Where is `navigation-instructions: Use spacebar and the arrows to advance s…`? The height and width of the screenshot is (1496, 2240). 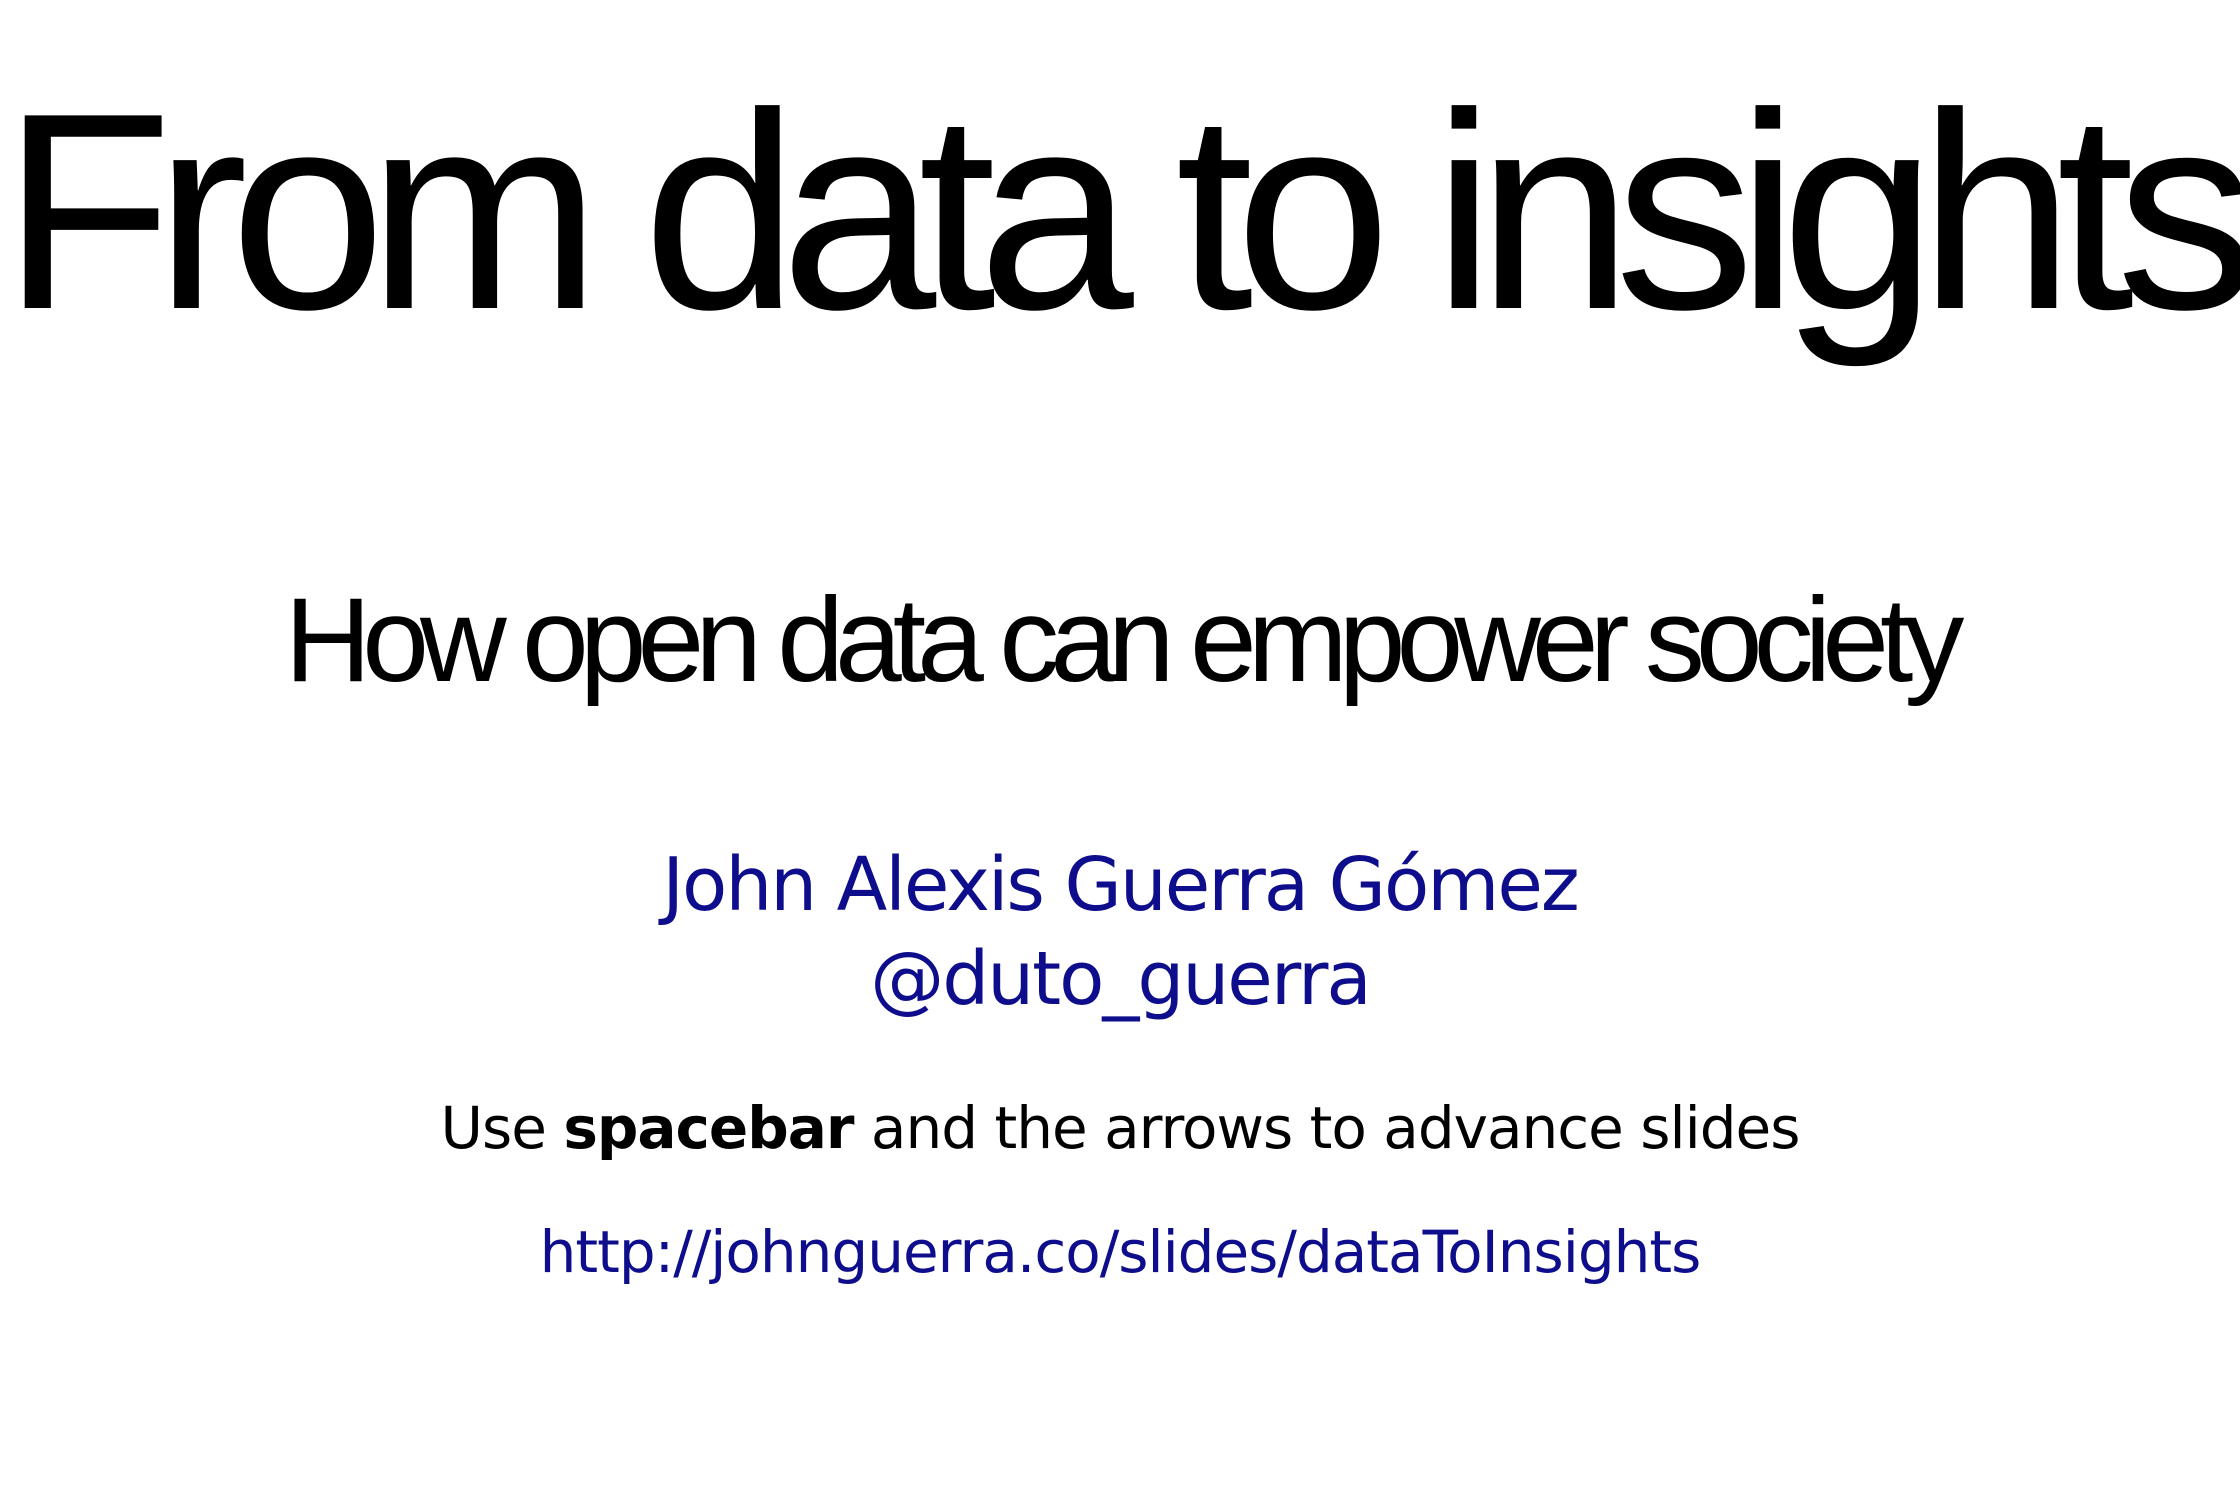
navigation-instructions: Use spacebar and the arrows to advance s… is located at coordinates (1120, 1128).